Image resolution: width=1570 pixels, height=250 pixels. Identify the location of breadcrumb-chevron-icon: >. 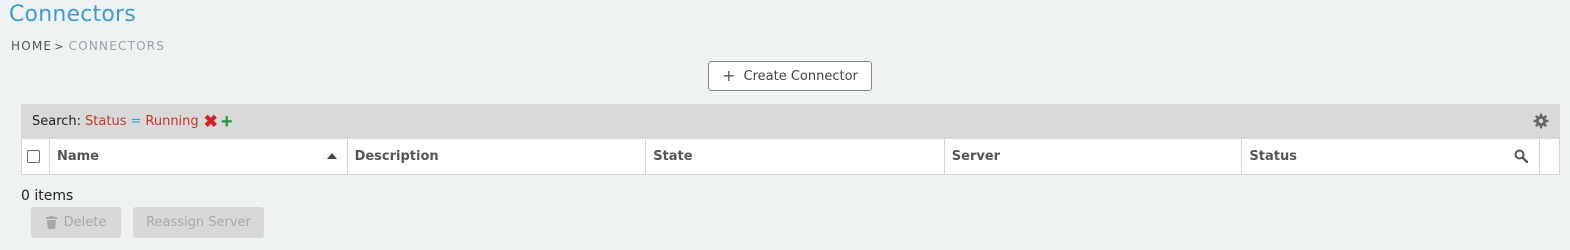
(59, 46).